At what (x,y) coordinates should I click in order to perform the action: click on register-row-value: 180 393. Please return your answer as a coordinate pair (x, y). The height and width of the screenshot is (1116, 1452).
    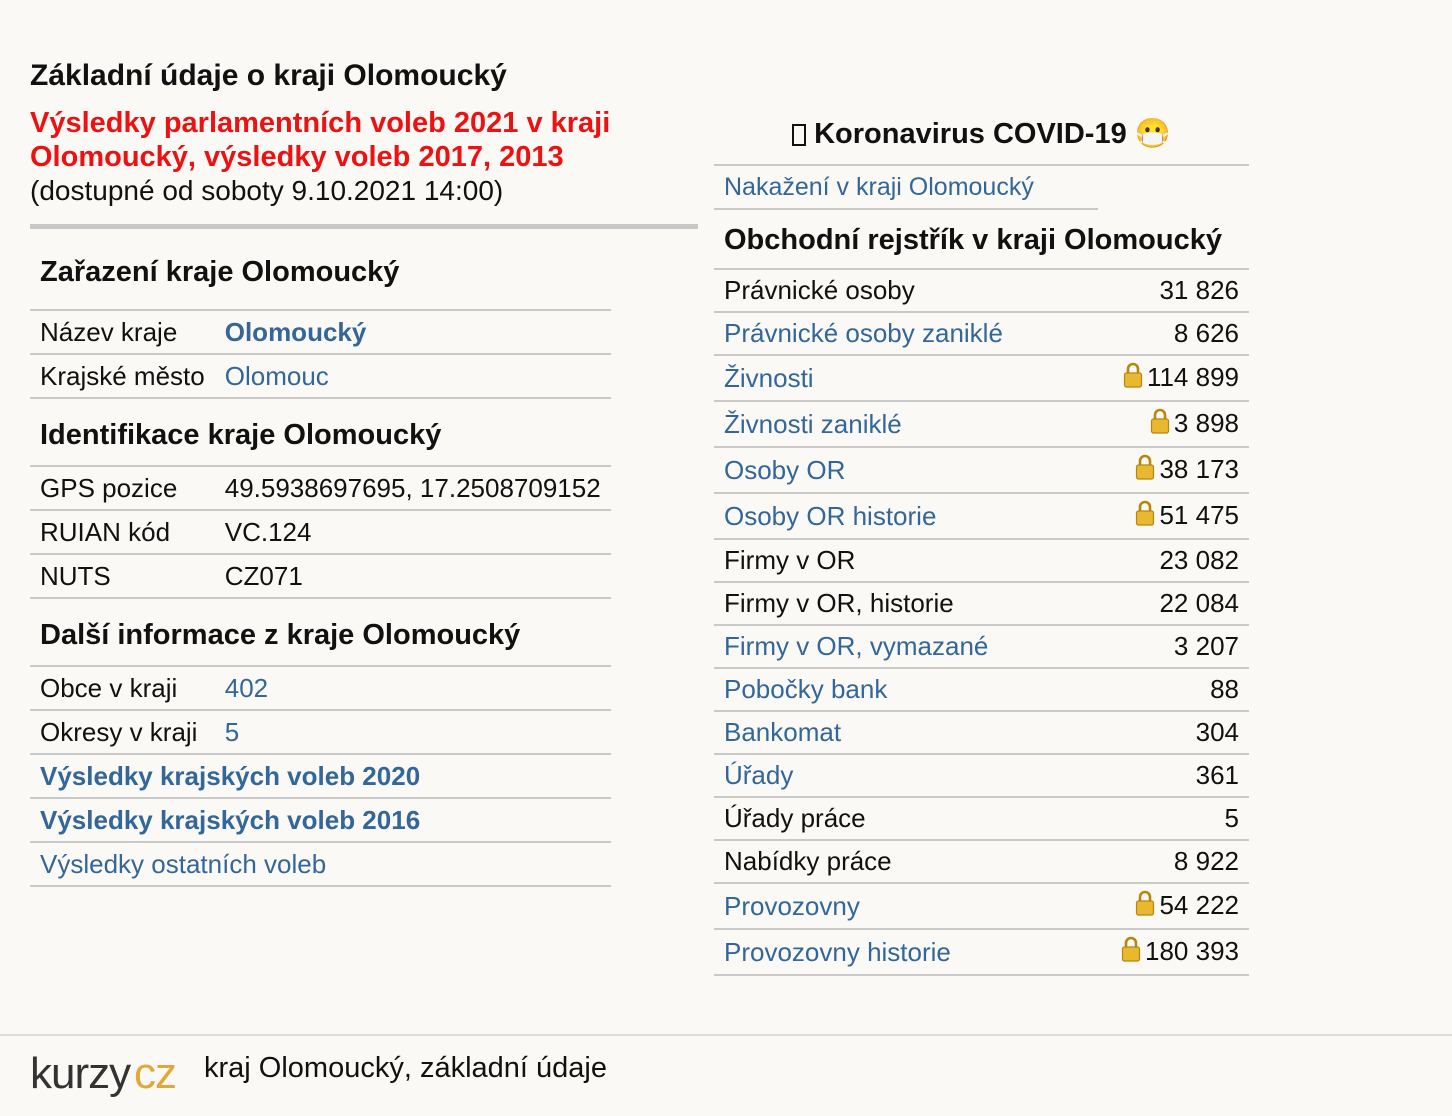
    Looking at the image, I should click on (1192, 950).